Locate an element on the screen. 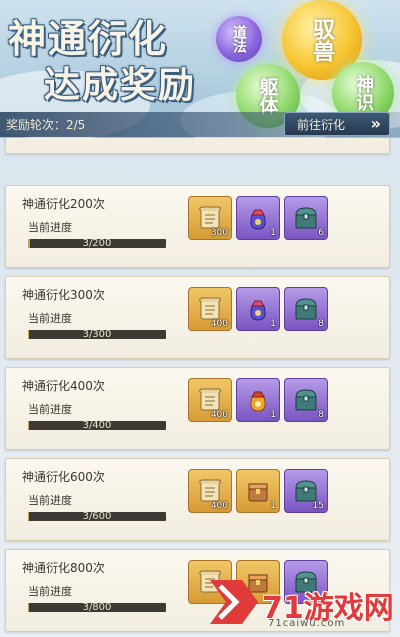 This screenshot has width=400, height=637. reward-card-title: 神通衍化400次 is located at coordinates (63, 386).